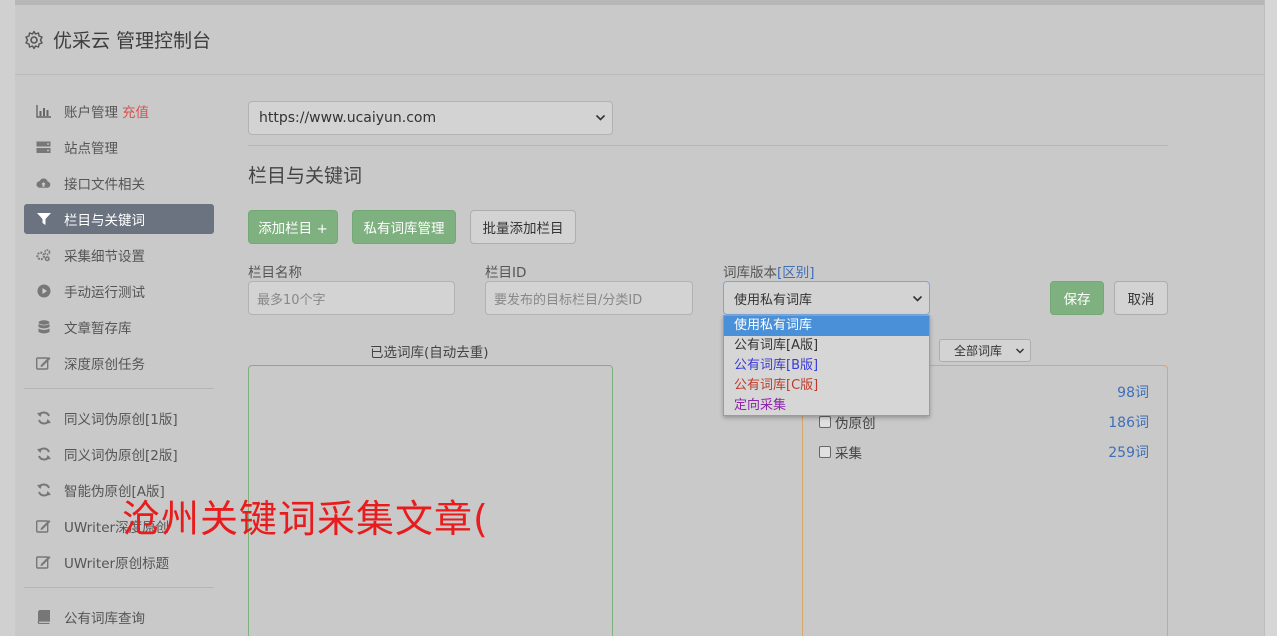  What do you see at coordinates (7, 318) in the screenshot?
I see `left-strip` at bounding box center [7, 318].